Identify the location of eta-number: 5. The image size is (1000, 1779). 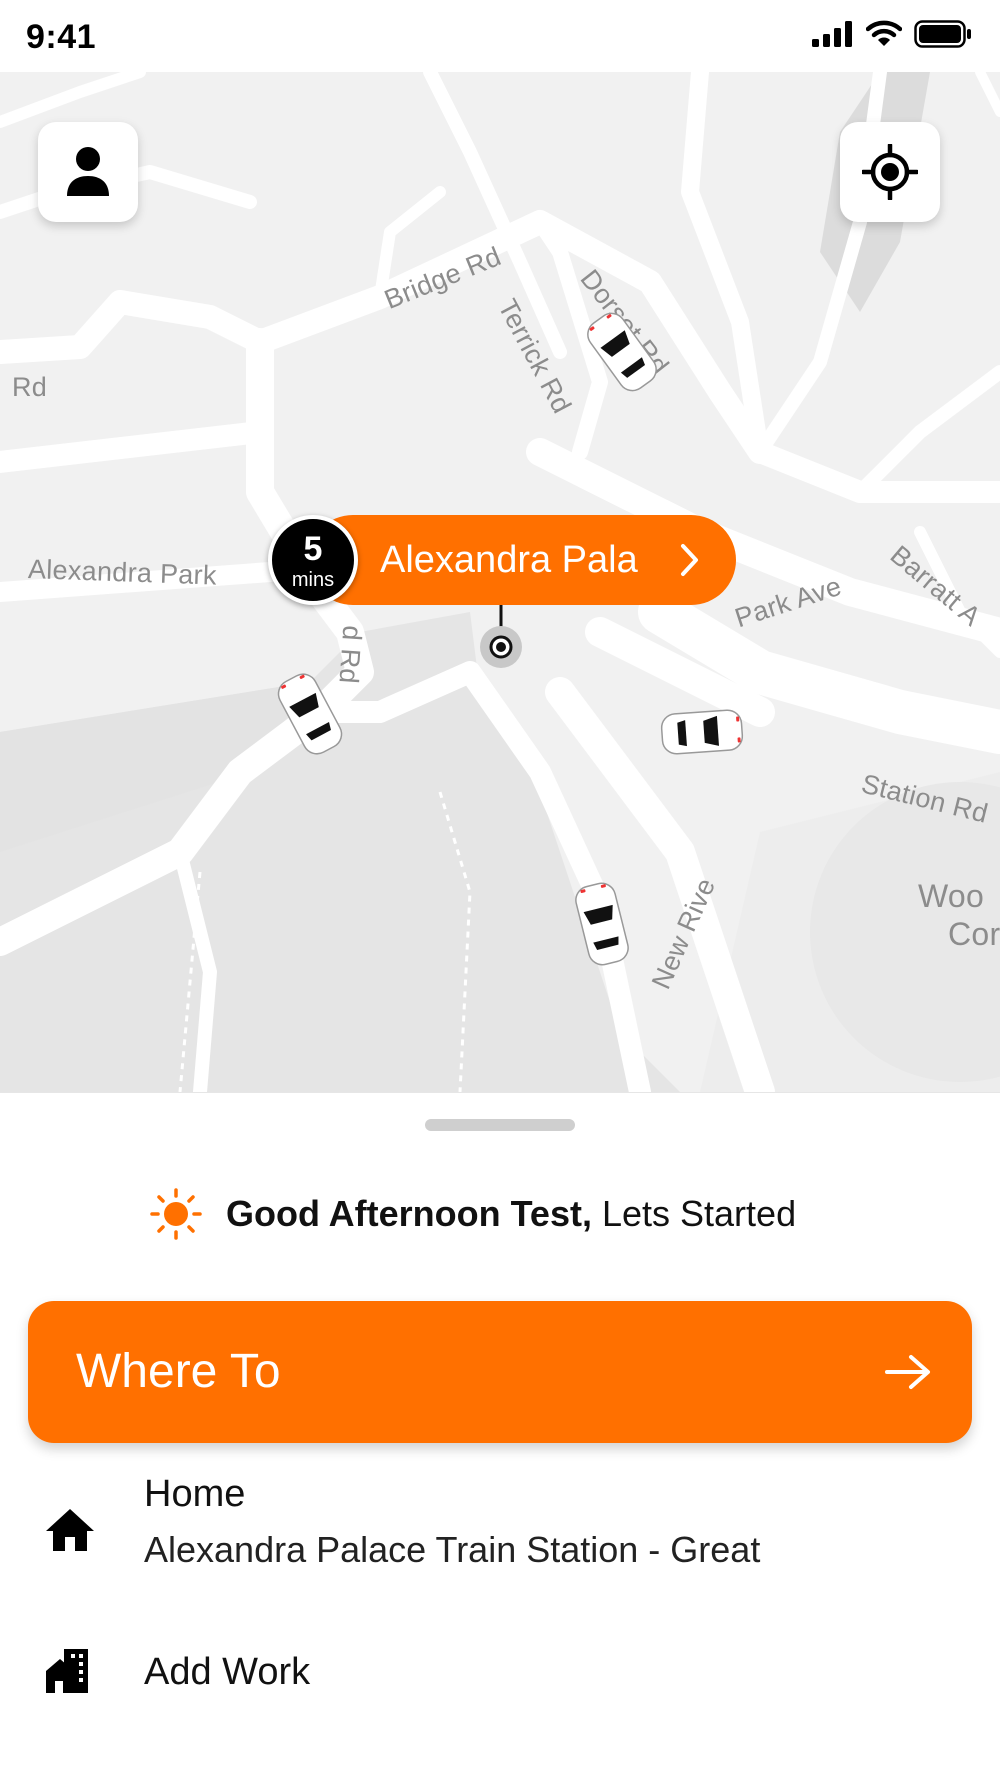
(313, 549).